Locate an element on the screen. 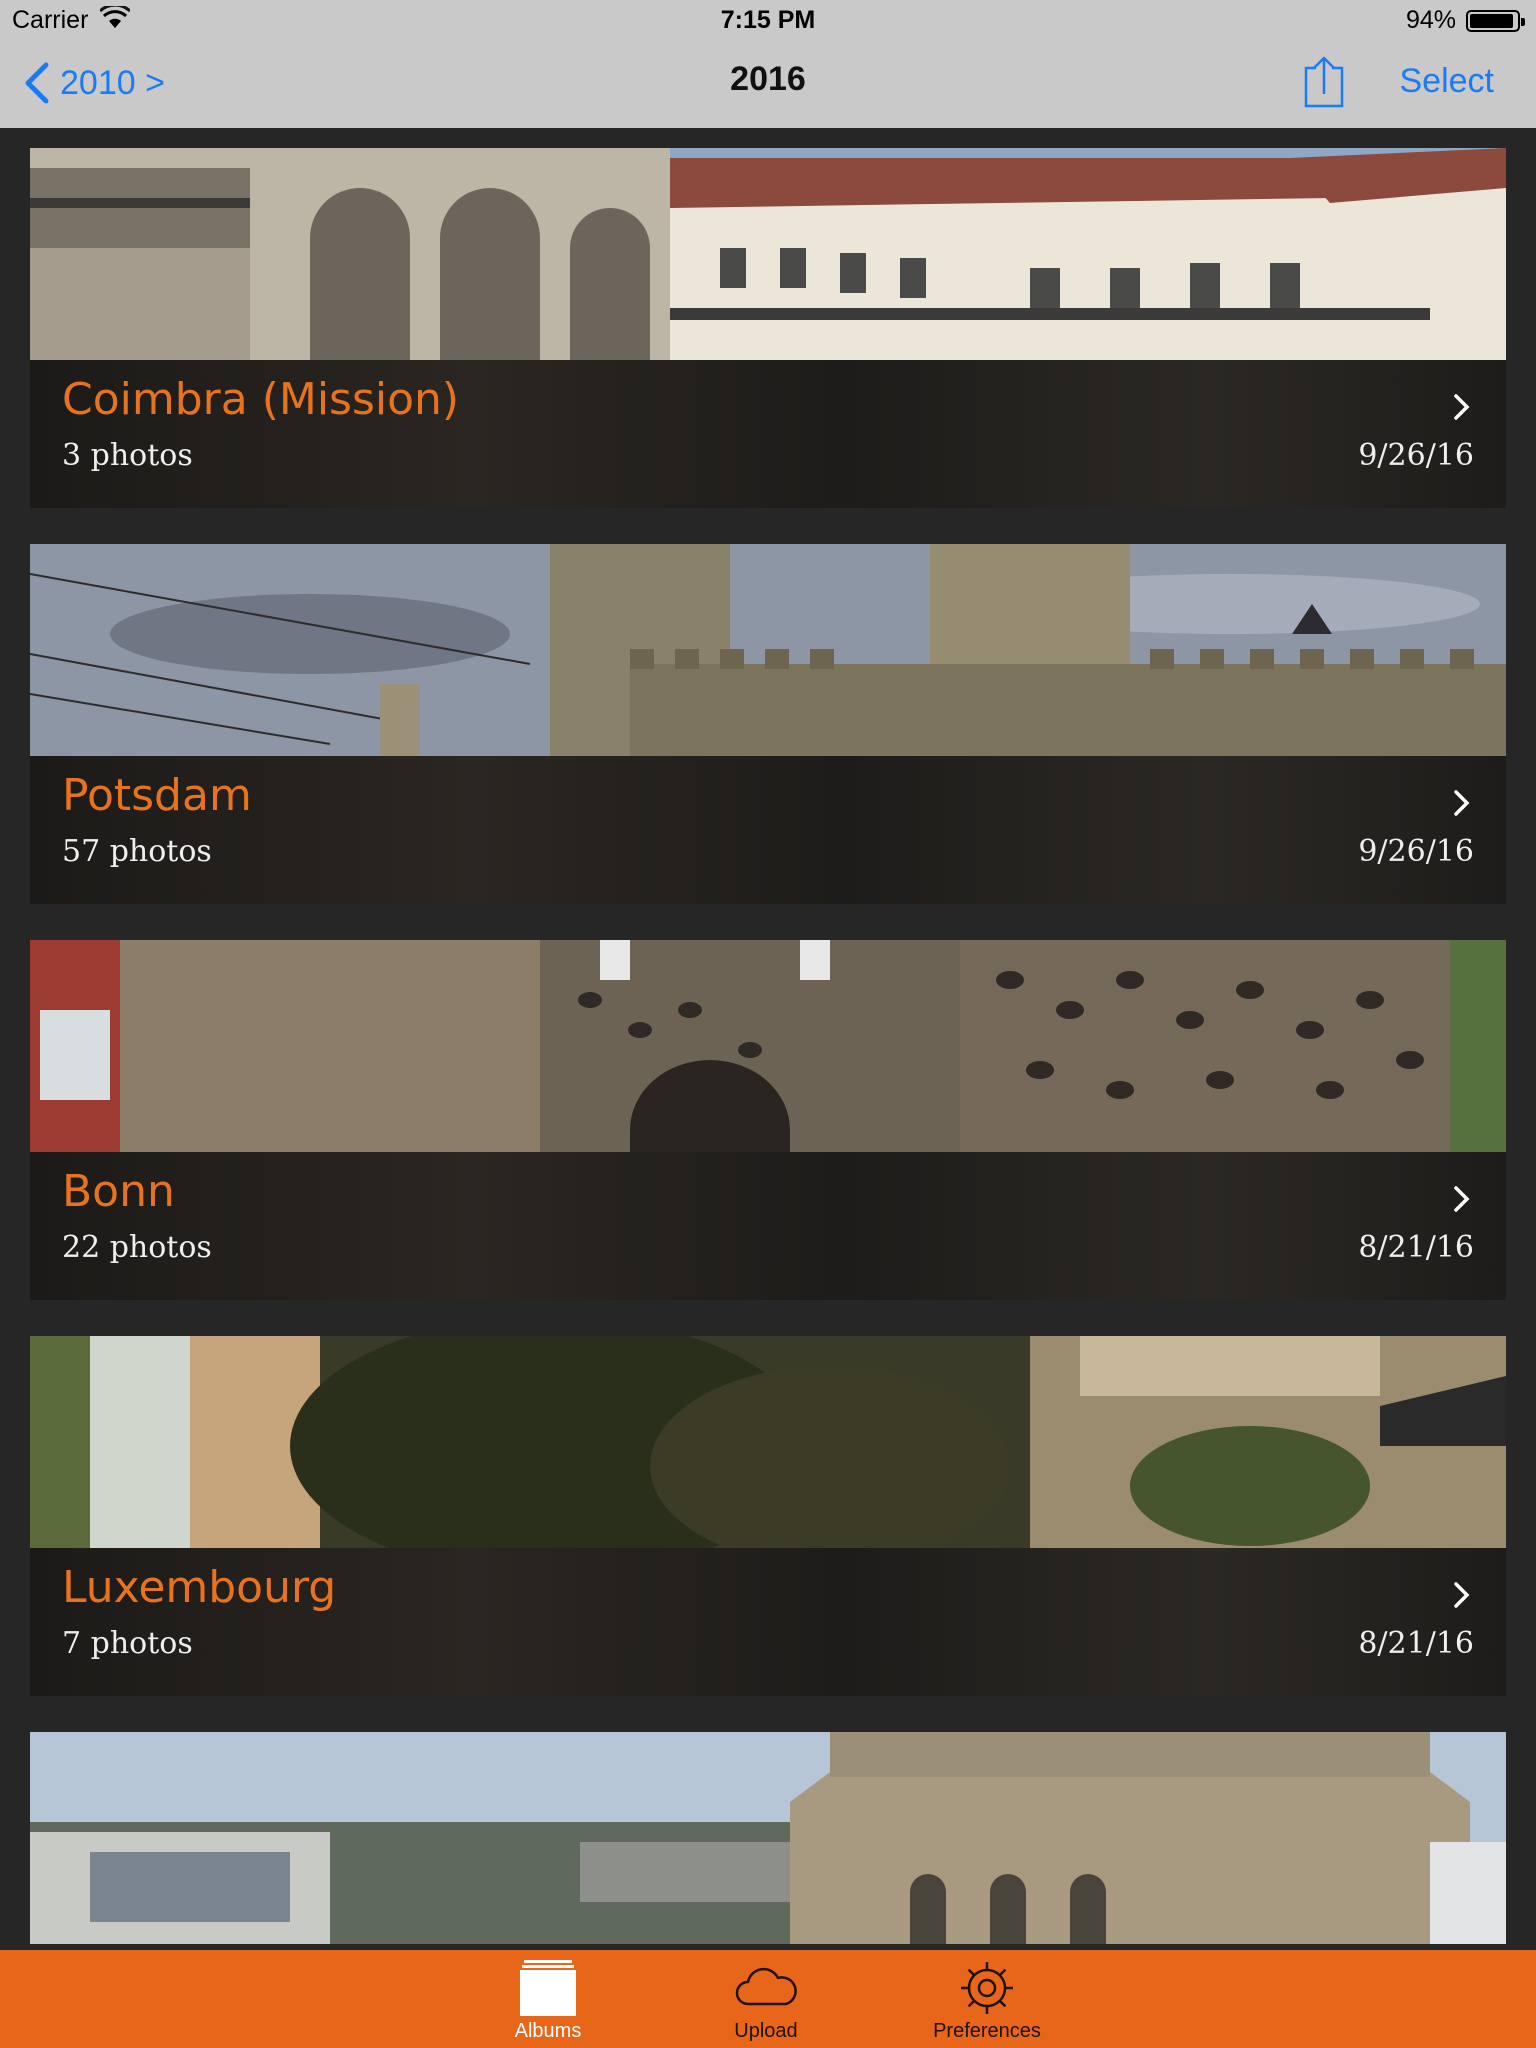 The width and height of the screenshot is (1536, 2048). battery-percent: 94% is located at coordinates (1430, 20).